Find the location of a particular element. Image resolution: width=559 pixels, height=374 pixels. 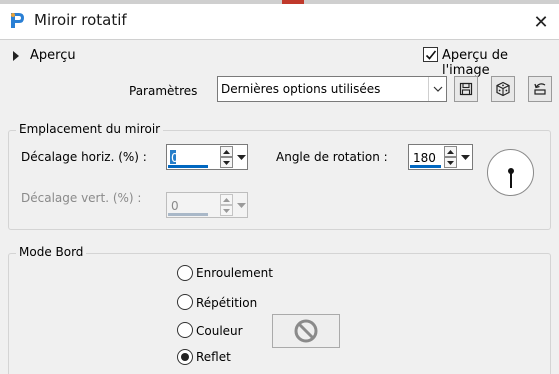

randomize-button is located at coordinates (503, 89).